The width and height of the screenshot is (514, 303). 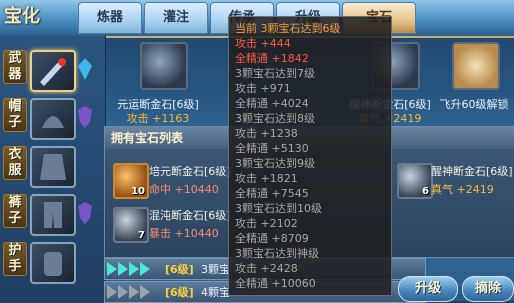 I want to click on pants-icon, so click(x=53, y=215).